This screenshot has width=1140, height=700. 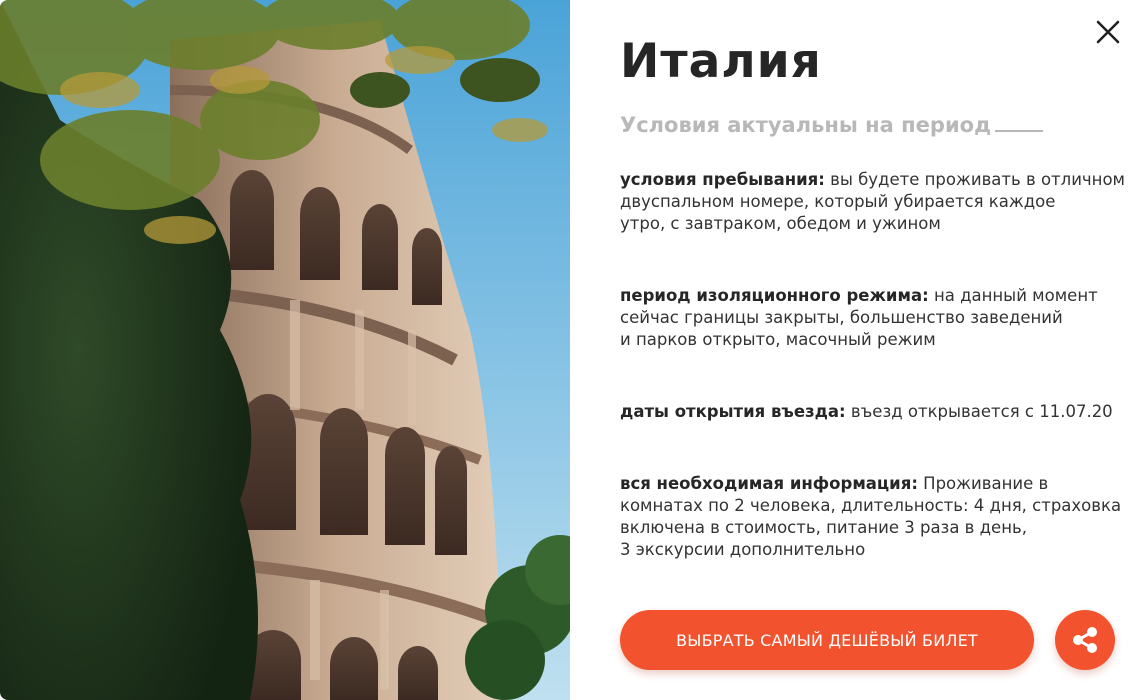 What do you see at coordinates (769, 483) in the screenshot?
I see `info-label: вся необходимая информация:` at bounding box center [769, 483].